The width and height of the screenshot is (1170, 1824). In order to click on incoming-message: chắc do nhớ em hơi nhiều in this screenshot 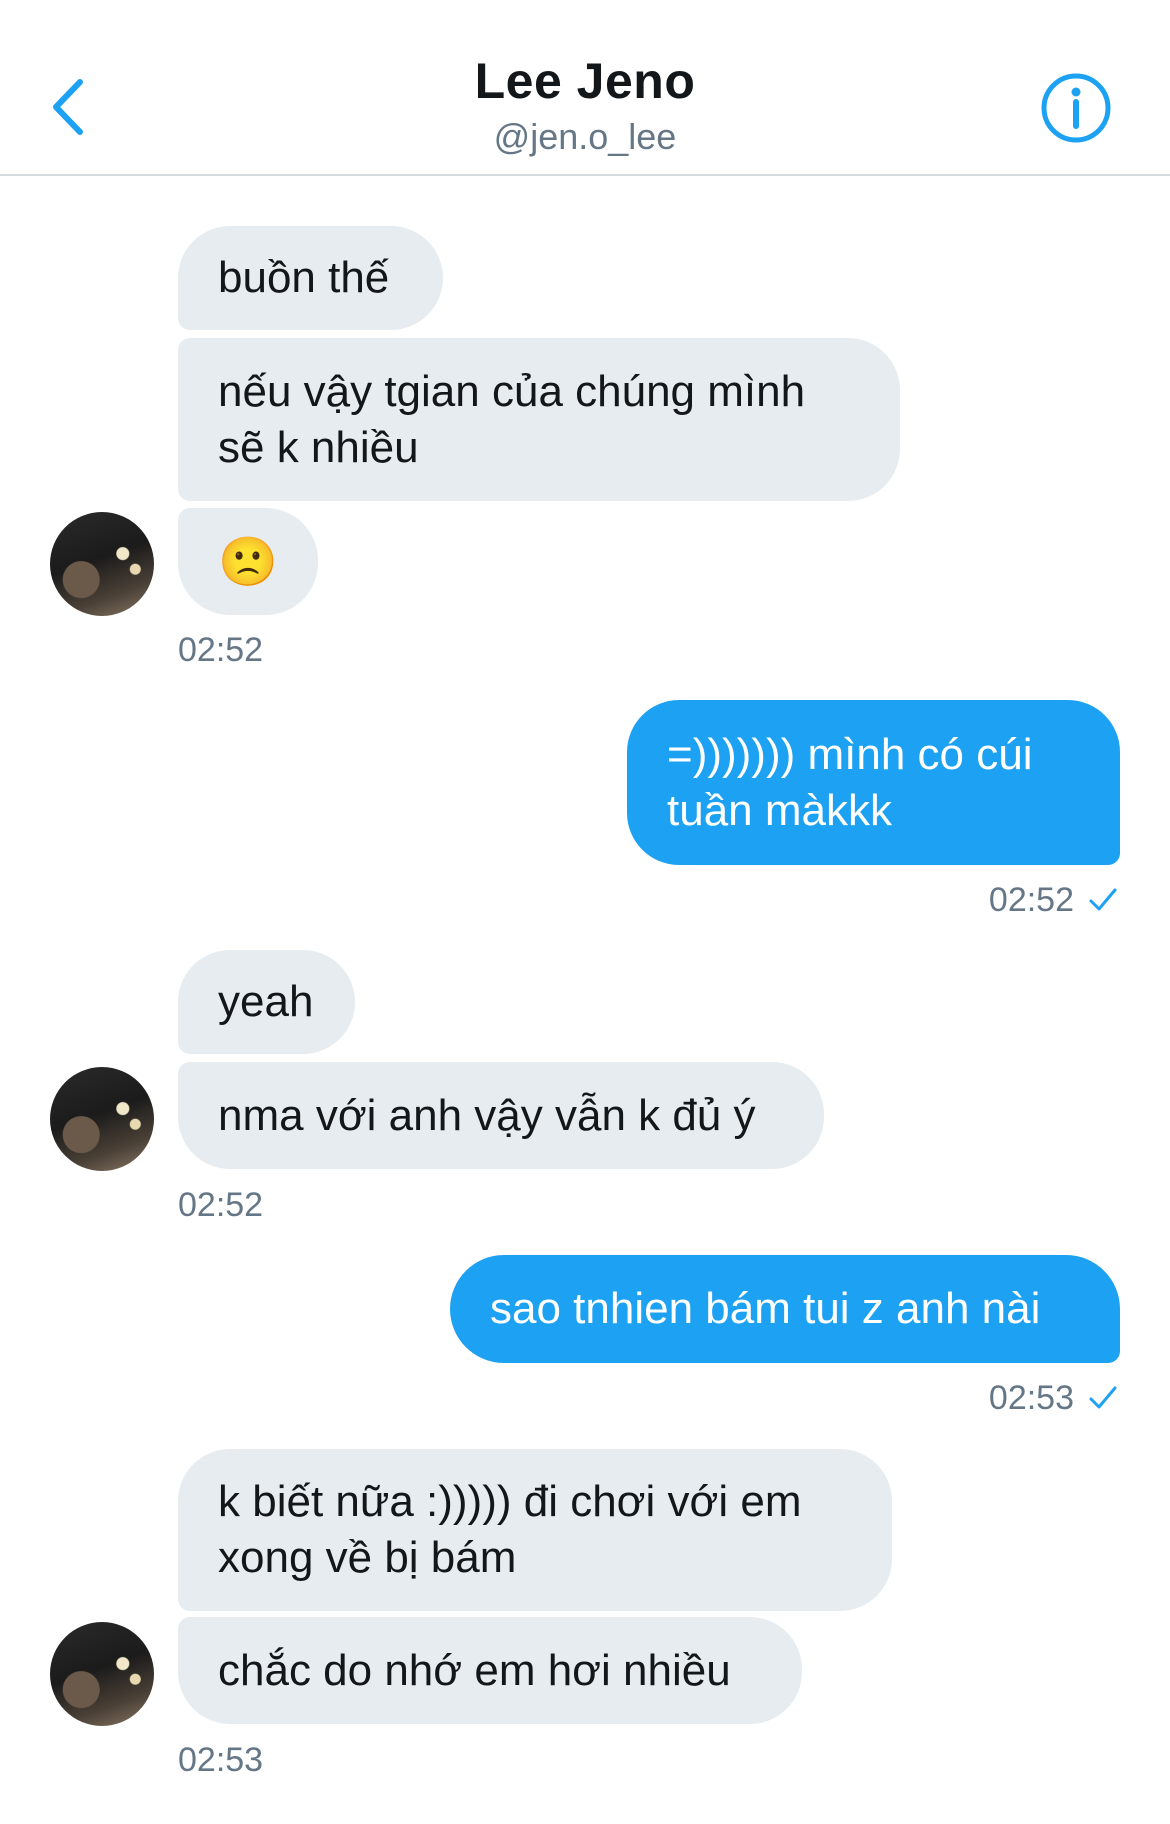, I will do `click(490, 1670)`.